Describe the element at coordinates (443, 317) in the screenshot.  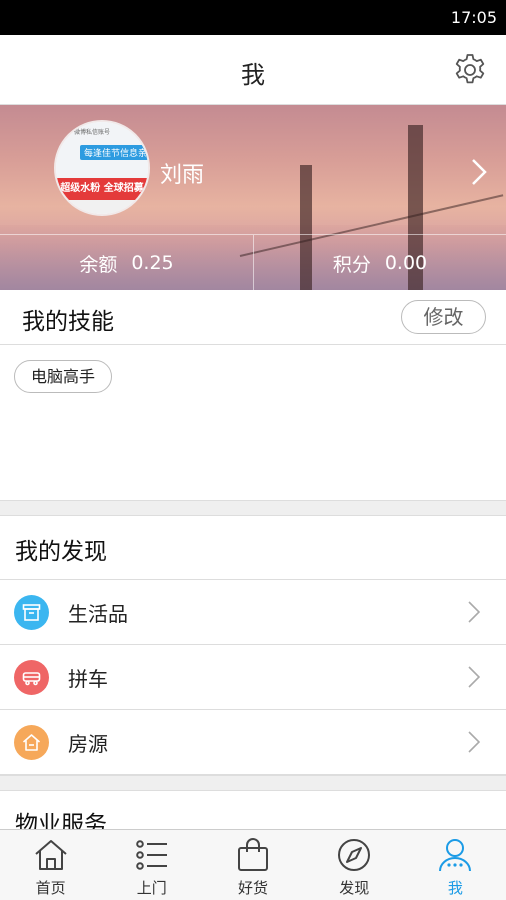
I see `edit-skills-button: 修改` at that location.